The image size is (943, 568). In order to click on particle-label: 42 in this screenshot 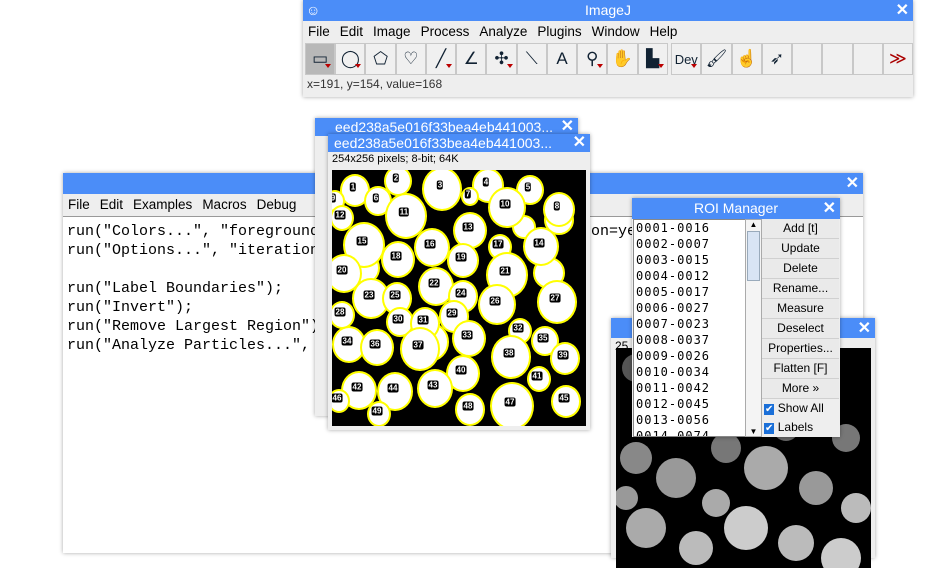, I will do `click(357, 387)`.